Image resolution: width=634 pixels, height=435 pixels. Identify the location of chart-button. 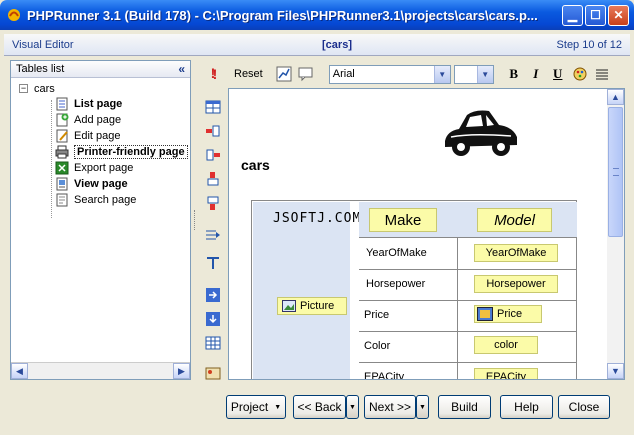
(284, 74).